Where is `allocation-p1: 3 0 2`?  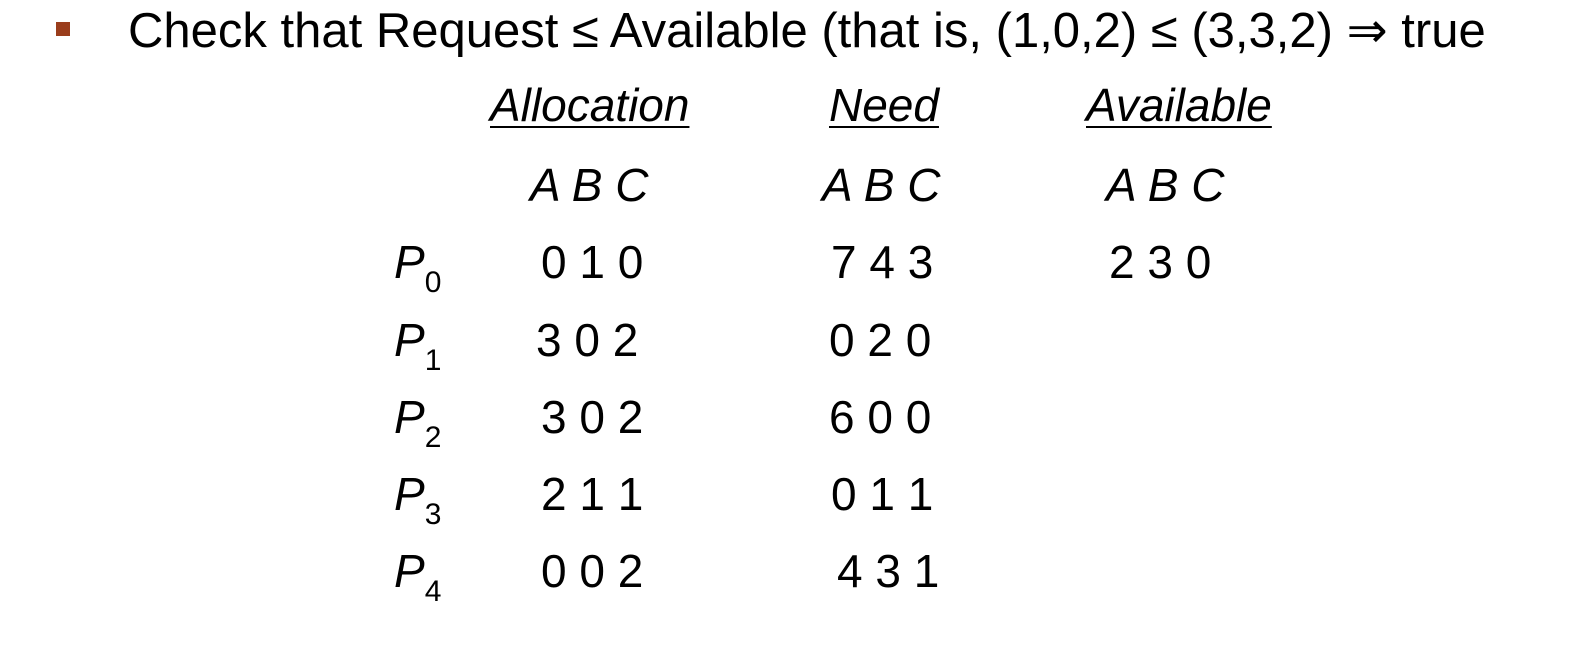
allocation-p1: 3 0 2 is located at coordinates (587, 340).